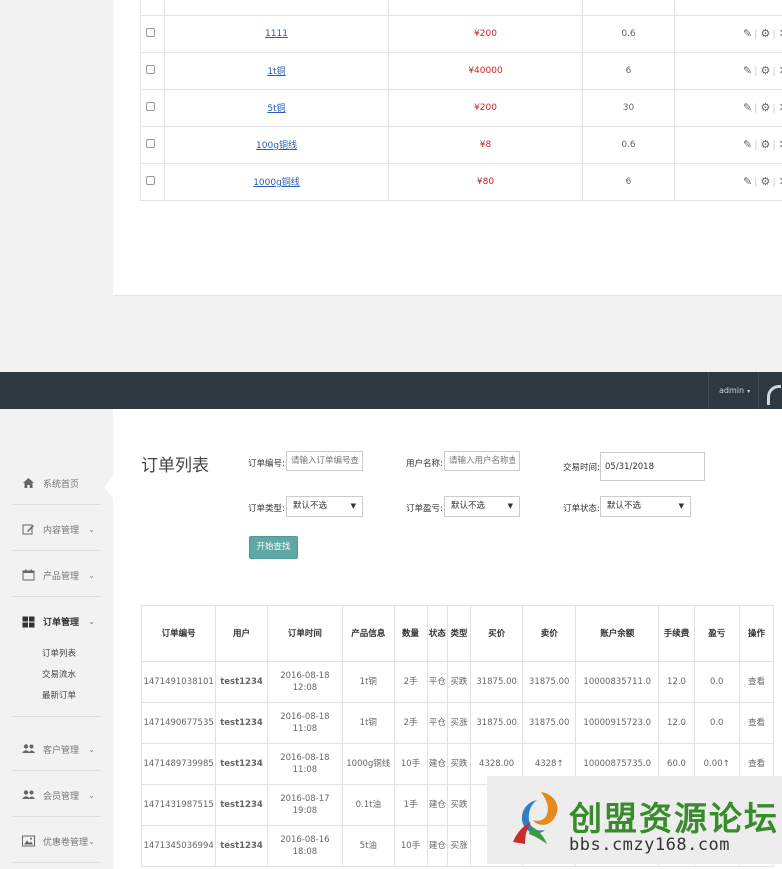  What do you see at coordinates (276, 183) in the screenshot?
I see `product-name-link: 1000g铜线` at bounding box center [276, 183].